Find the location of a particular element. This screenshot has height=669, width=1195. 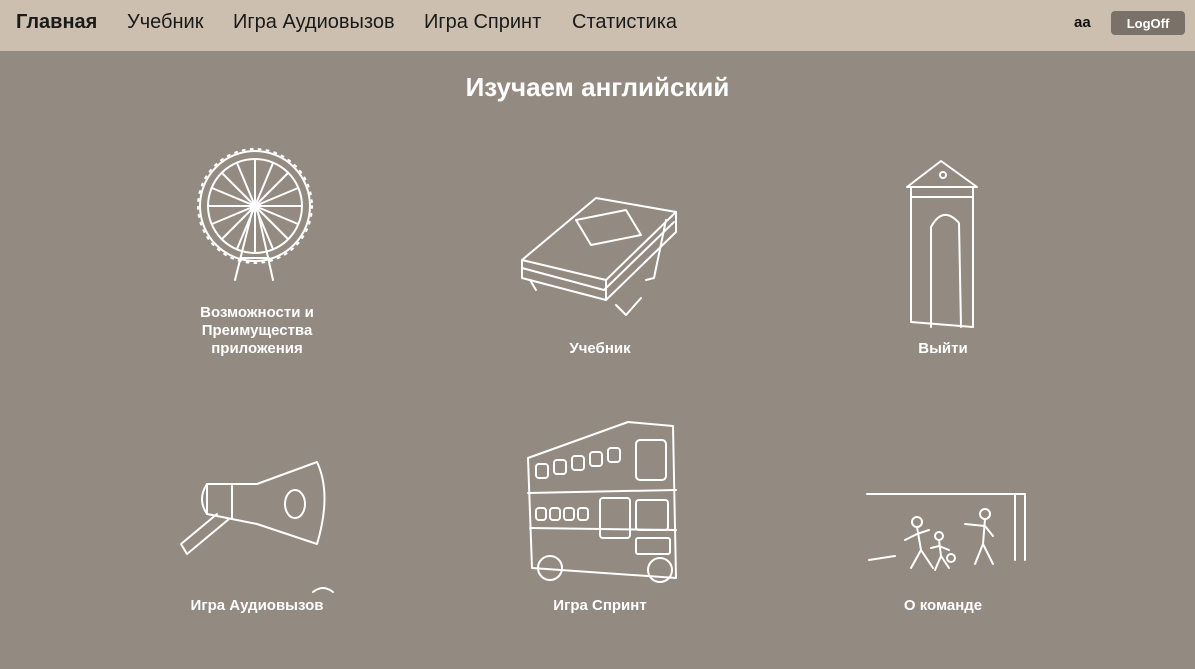

double-decker-bus-icon is located at coordinates (602, 502).